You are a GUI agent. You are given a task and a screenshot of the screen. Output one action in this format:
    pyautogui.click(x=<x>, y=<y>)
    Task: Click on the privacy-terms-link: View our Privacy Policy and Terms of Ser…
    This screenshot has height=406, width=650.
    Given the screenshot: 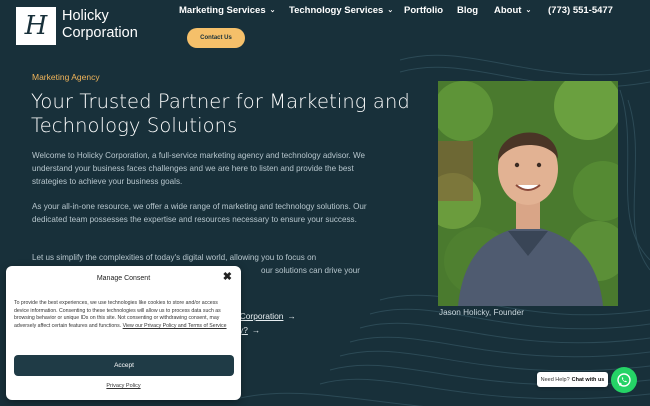 What is the action you would take?
    pyautogui.click(x=175, y=326)
    